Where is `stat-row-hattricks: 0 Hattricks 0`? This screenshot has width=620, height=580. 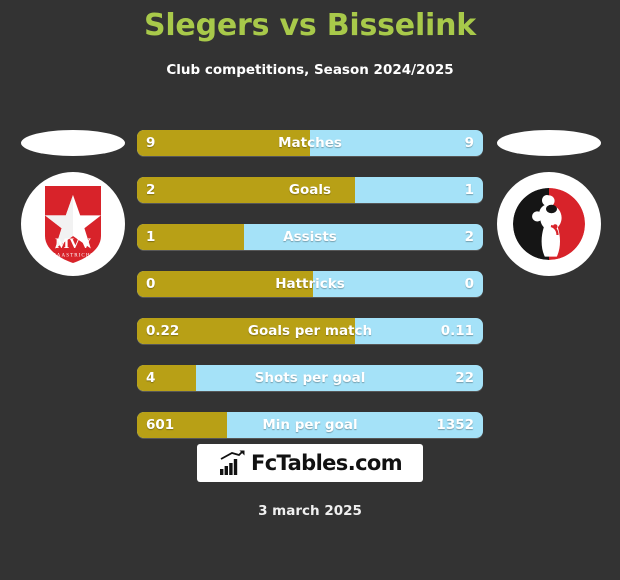
stat-row-hattricks: 0 Hattricks 0 is located at coordinates (310, 284).